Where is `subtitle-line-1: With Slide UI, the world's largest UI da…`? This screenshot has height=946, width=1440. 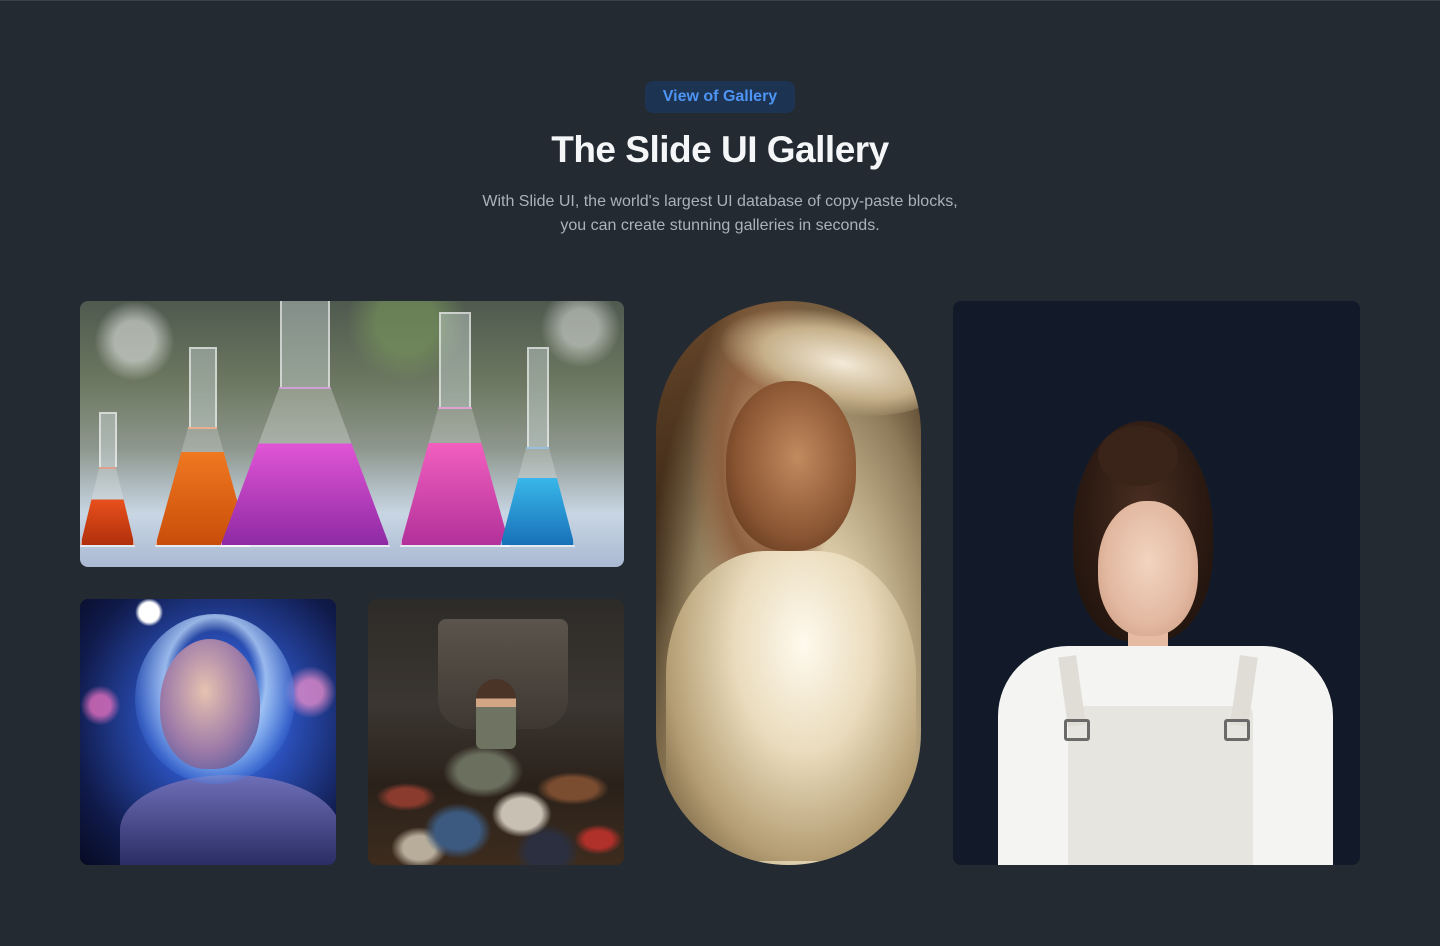
subtitle-line-1: With Slide UI, the world's largest UI da… is located at coordinates (720, 201).